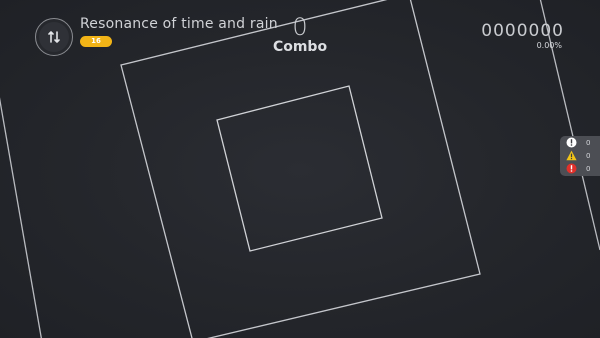  I want to click on judgement-row-miss: 0, so click(583, 169).